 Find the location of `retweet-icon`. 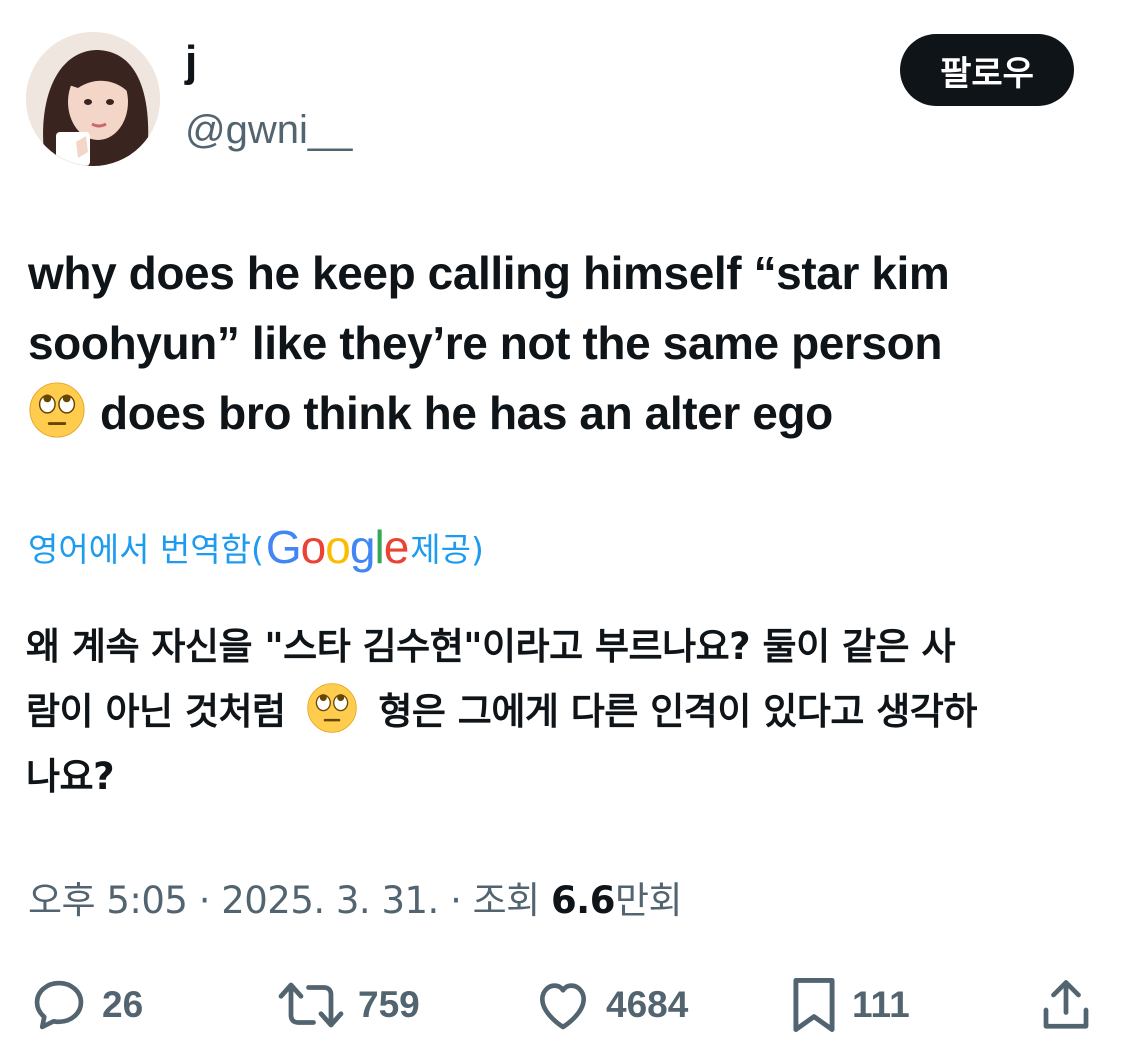

retweet-icon is located at coordinates (311, 1005).